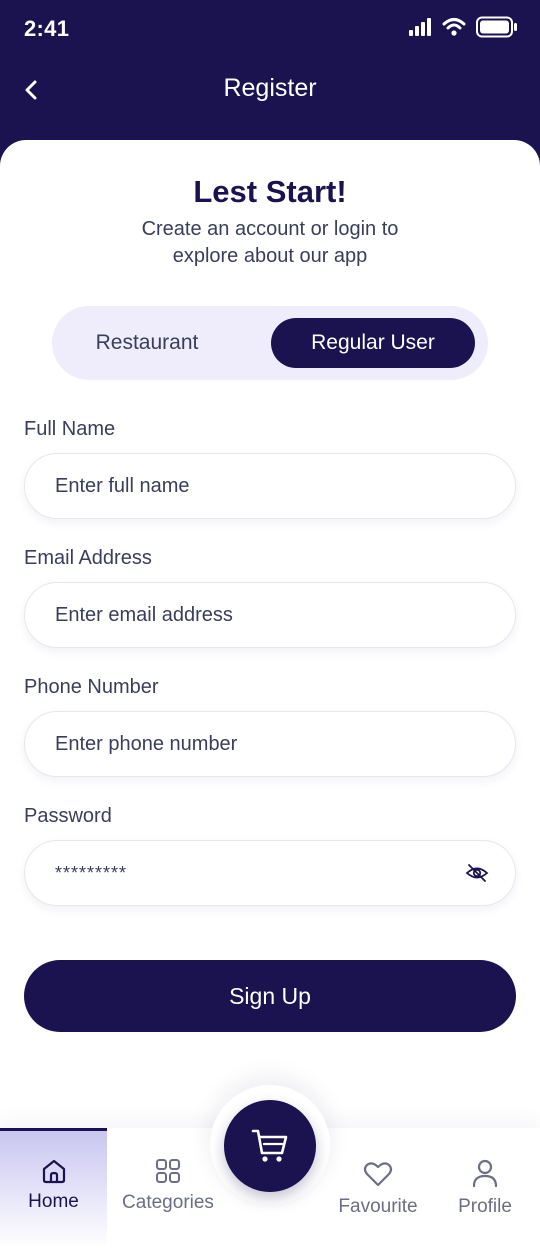  What do you see at coordinates (378, 1174) in the screenshot?
I see `heart-icon` at bounding box center [378, 1174].